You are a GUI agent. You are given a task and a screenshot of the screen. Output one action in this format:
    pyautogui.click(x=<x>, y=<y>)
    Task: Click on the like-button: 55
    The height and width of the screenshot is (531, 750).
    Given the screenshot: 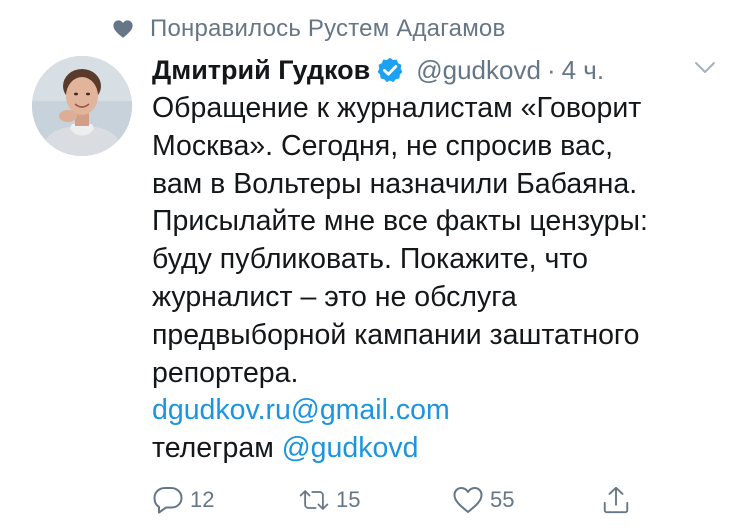 What is the action you would take?
    pyautogui.click(x=483, y=500)
    